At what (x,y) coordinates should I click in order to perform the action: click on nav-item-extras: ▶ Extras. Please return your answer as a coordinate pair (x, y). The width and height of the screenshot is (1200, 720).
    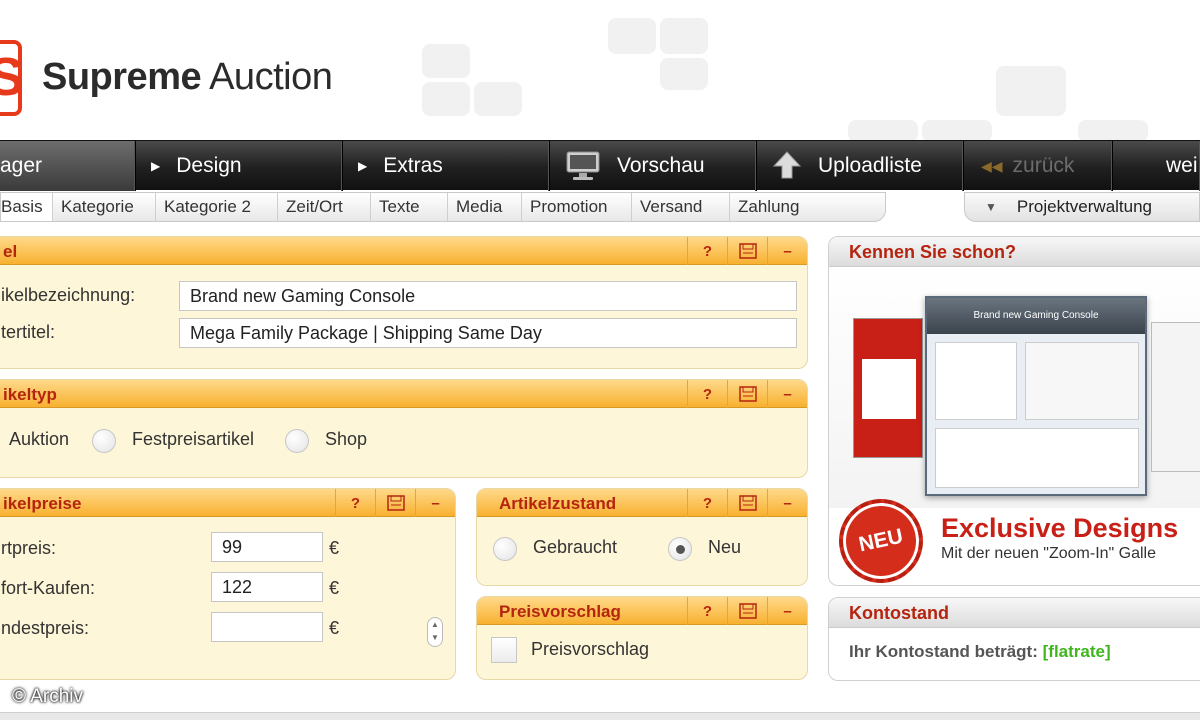
    Looking at the image, I should click on (447, 166).